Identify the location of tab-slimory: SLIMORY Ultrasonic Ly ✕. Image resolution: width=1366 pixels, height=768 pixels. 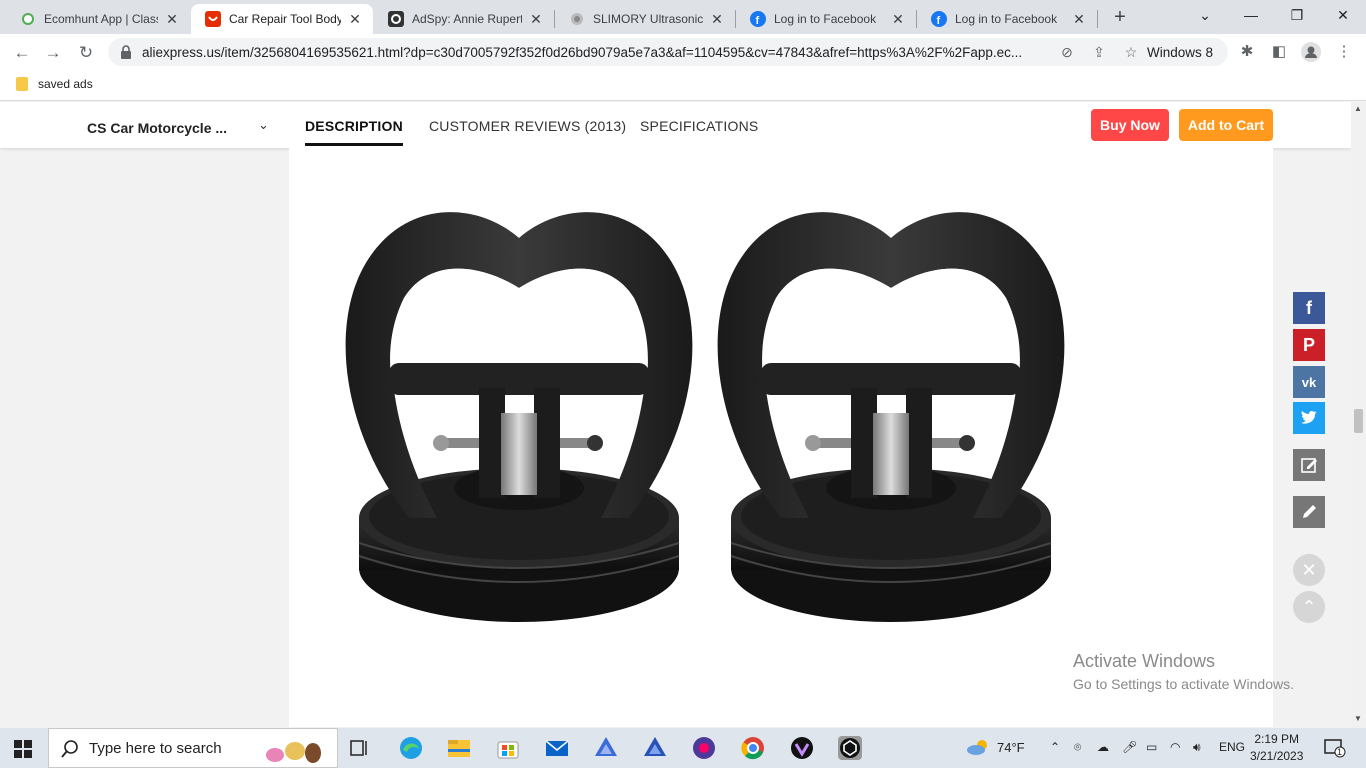
(645, 19).